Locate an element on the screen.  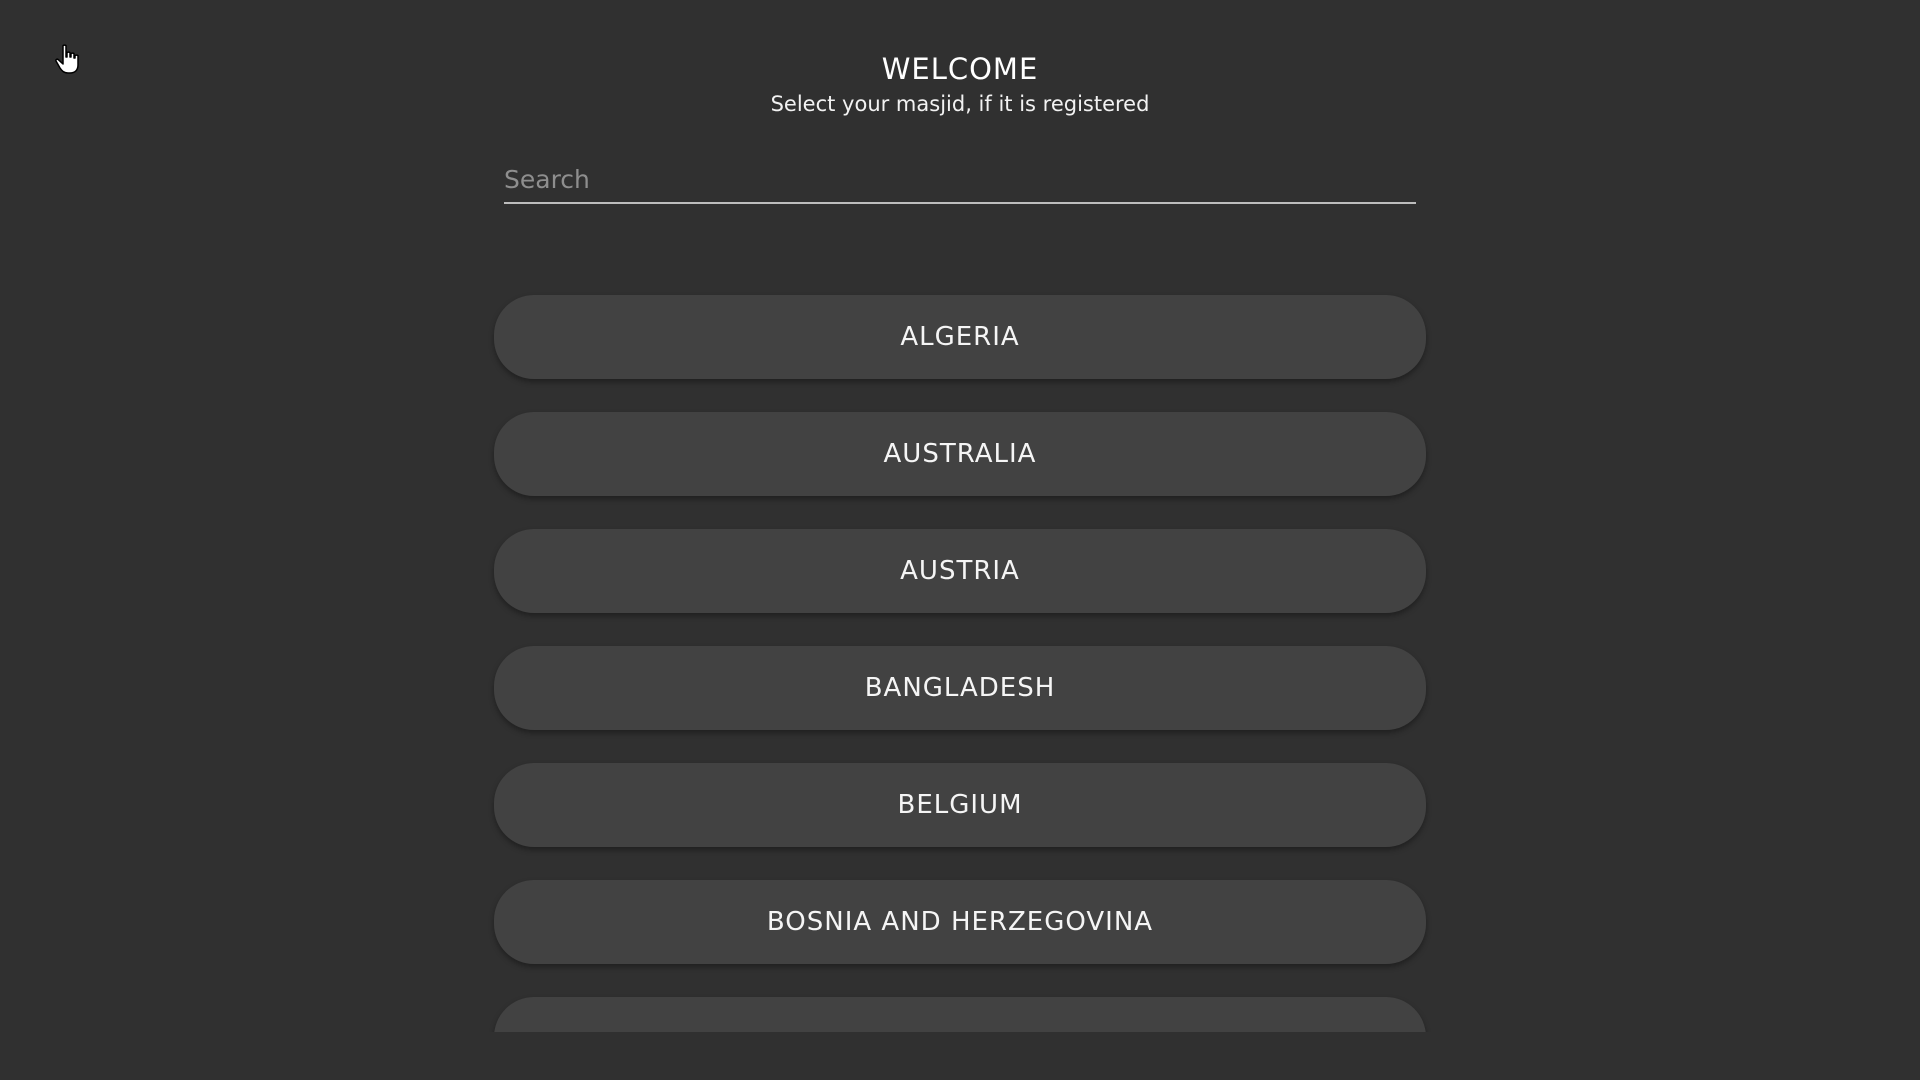
search-field is located at coordinates (960, 181).